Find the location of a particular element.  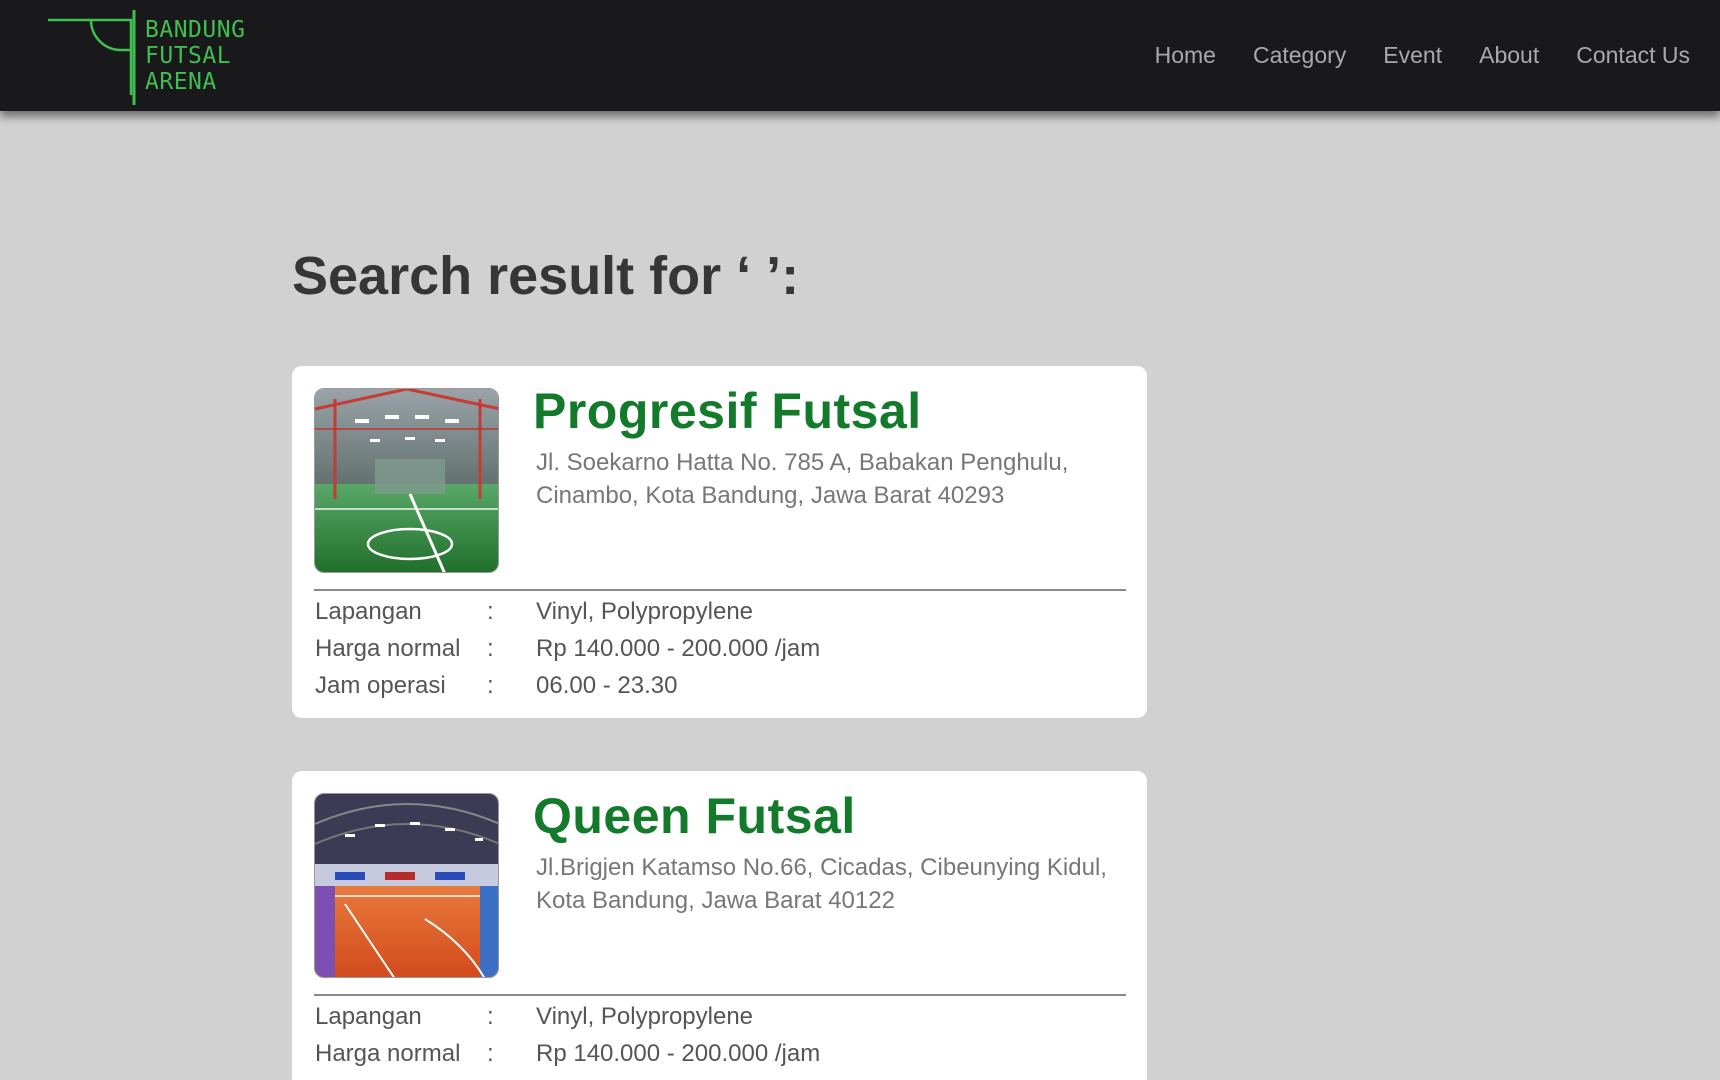

address-line-2: Cinambo, Kota Bandung, Jawa Barat 40293 is located at coordinates (770, 495).